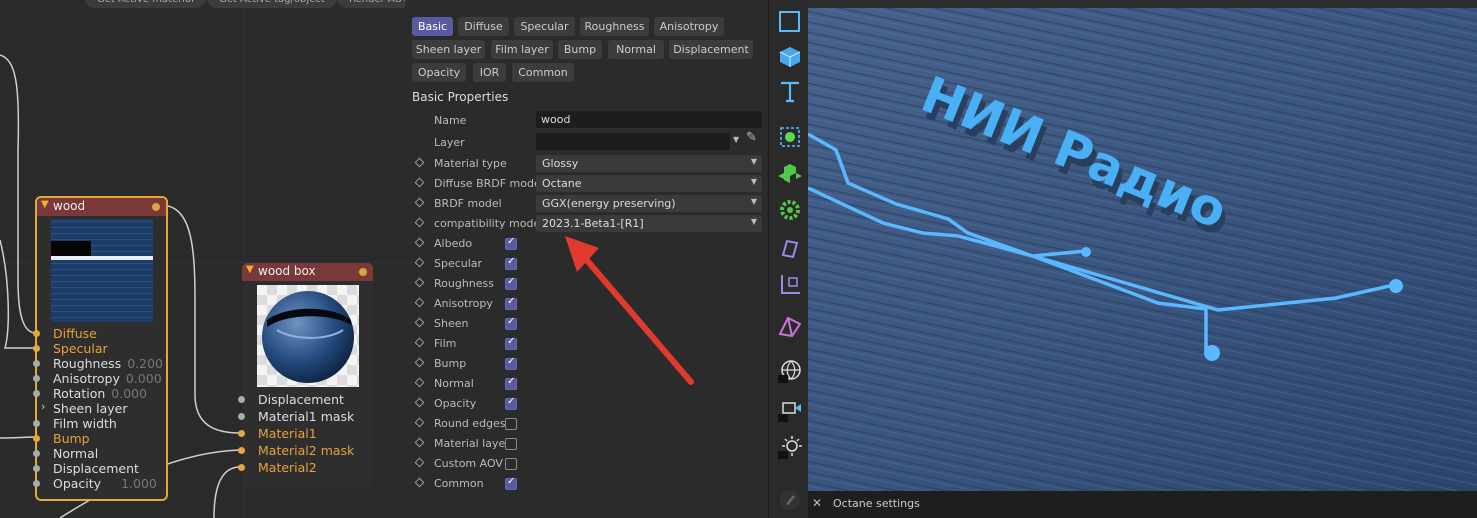 The height and width of the screenshot is (518, 1477). Describe the element at coordinates (790, 249) in the screenshot. I see `deformer-icon` at that location.